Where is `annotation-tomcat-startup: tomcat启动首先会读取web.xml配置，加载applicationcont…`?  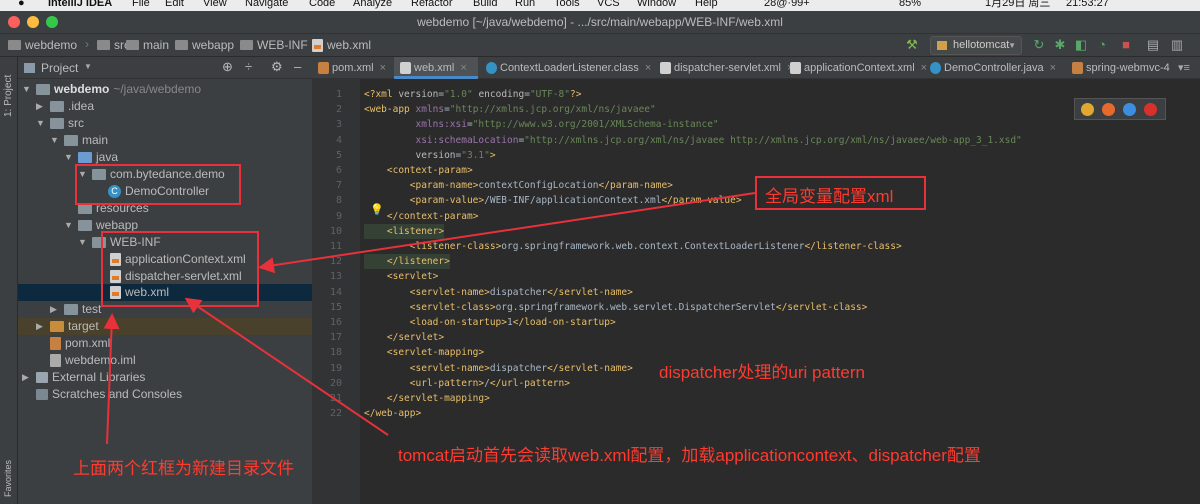
annotation-tomcat-startup: tomcat启动首先会读取web.xml配置，加载applicationcont… is located at coordinates (689, 455).